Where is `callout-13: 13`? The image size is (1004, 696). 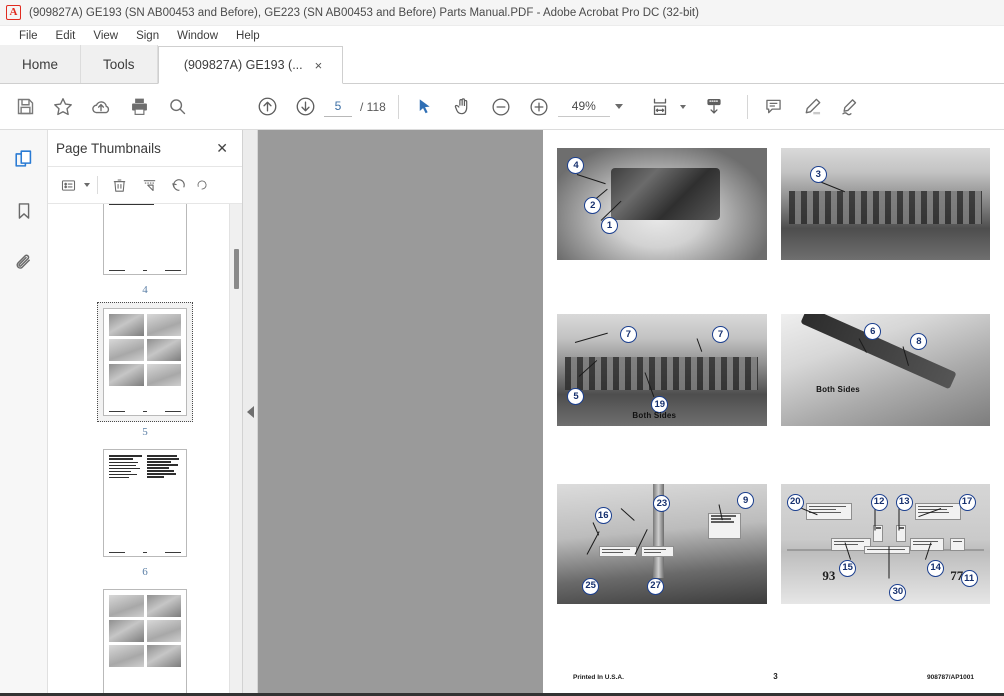
callout-13: 13 is located at coordinates (904, 502).